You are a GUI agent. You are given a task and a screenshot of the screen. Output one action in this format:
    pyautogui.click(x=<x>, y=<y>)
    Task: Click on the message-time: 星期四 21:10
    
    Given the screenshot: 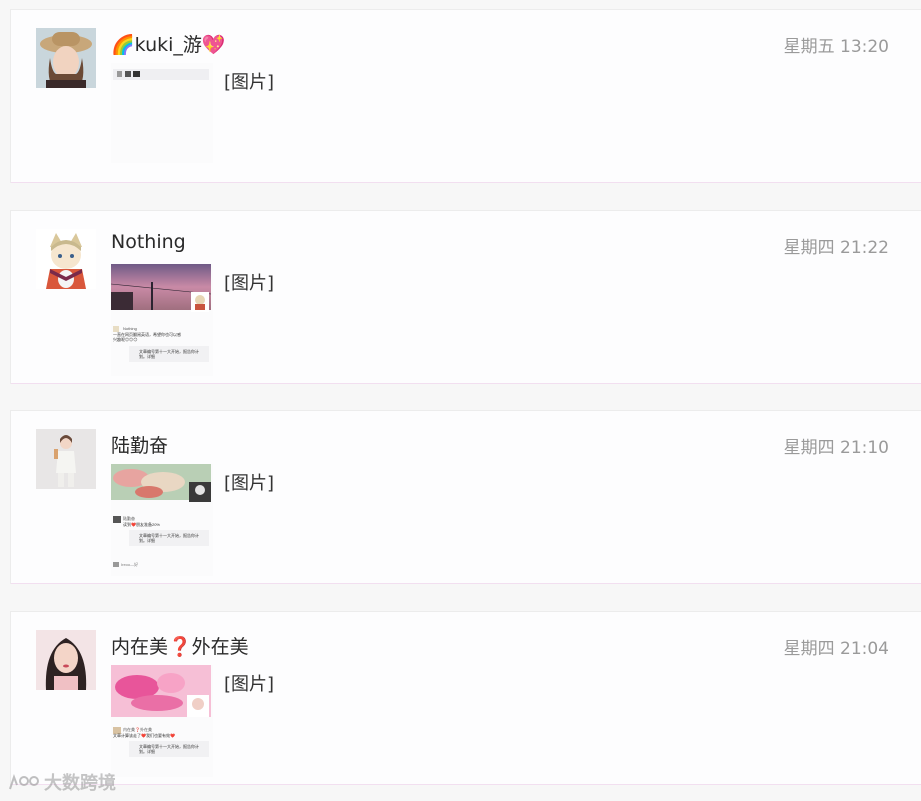 What is the action you would take?
    pyautogui.click(x=836, y=448)
    